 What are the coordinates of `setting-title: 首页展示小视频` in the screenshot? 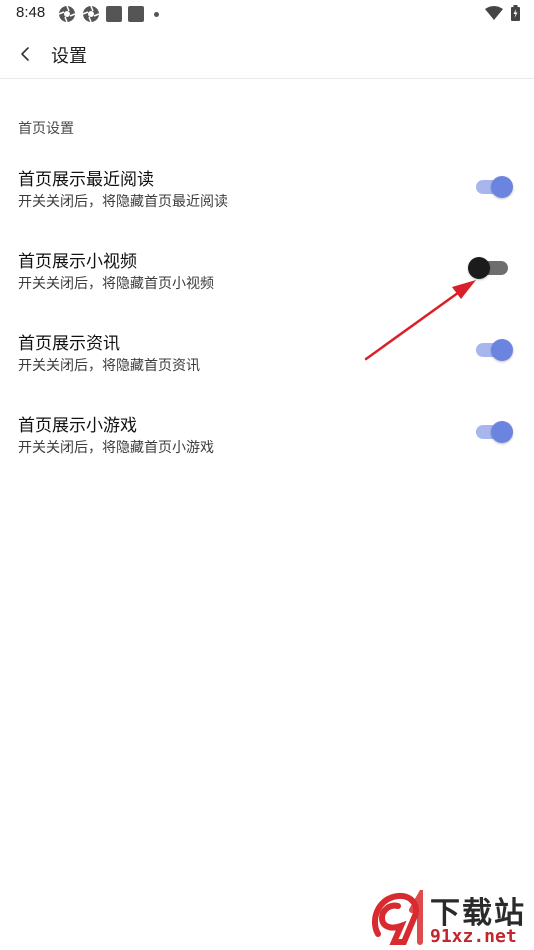 It's located at (77, 262).